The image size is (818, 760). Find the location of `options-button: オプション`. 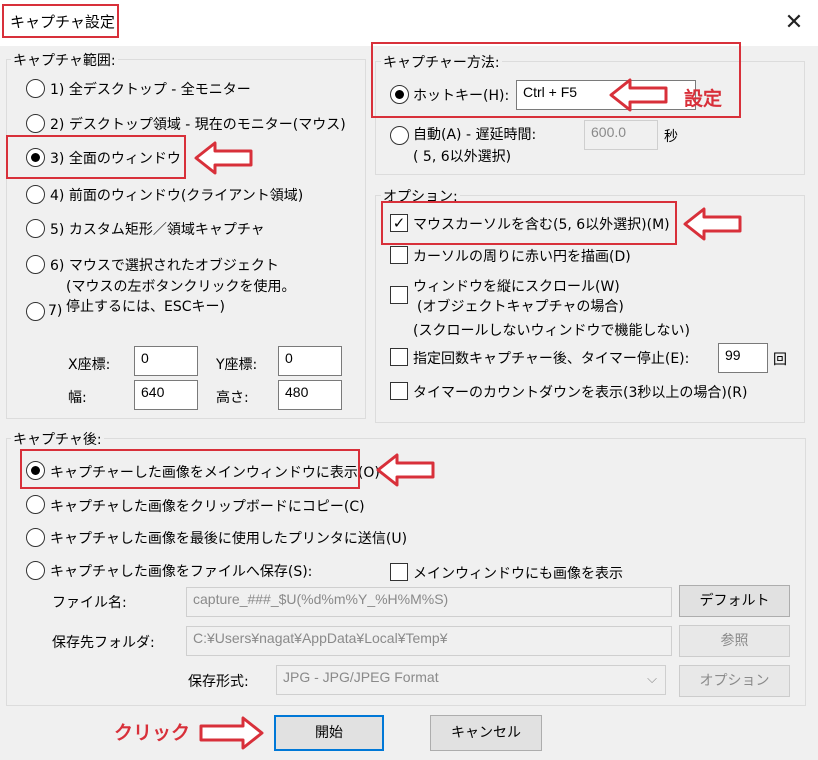

options-button: オプション is located at coordinates (734, 681).